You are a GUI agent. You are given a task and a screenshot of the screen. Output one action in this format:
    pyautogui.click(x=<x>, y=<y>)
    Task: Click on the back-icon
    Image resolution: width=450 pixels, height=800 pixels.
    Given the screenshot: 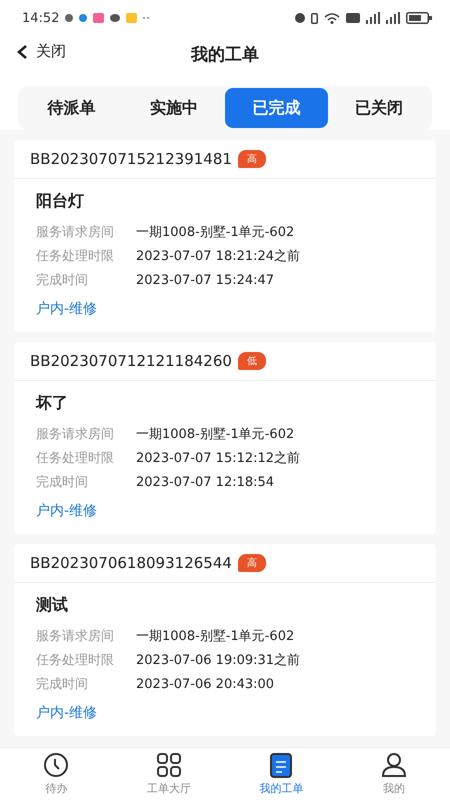 What is the action you would take?
    pyautogui.click(x=22, y=52)
    